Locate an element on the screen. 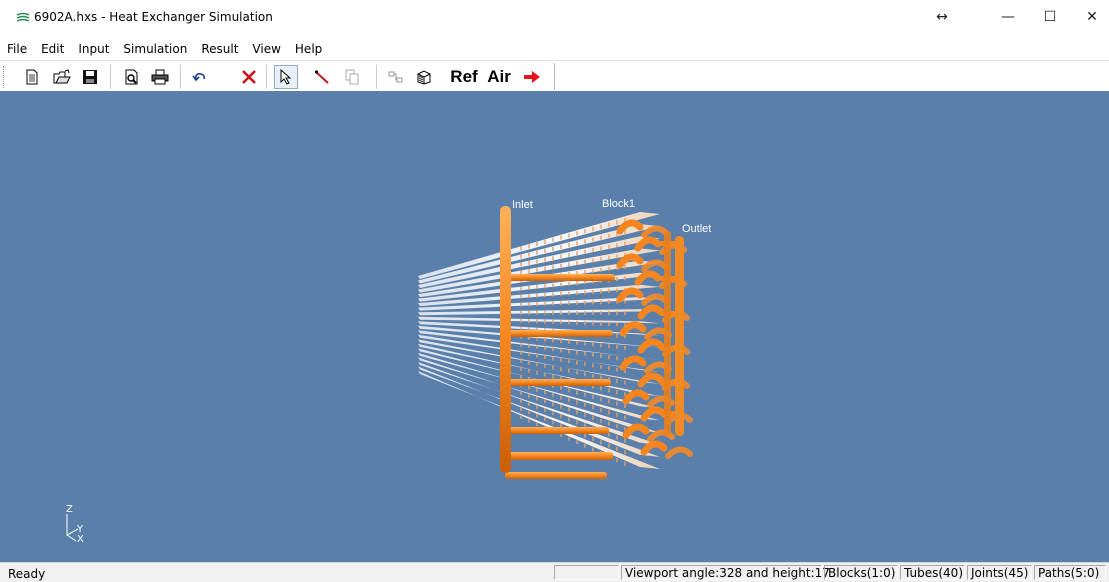 The height and width of the screenshot is (582, 1109). open-folder-icon is located at coordinates (62, 76).